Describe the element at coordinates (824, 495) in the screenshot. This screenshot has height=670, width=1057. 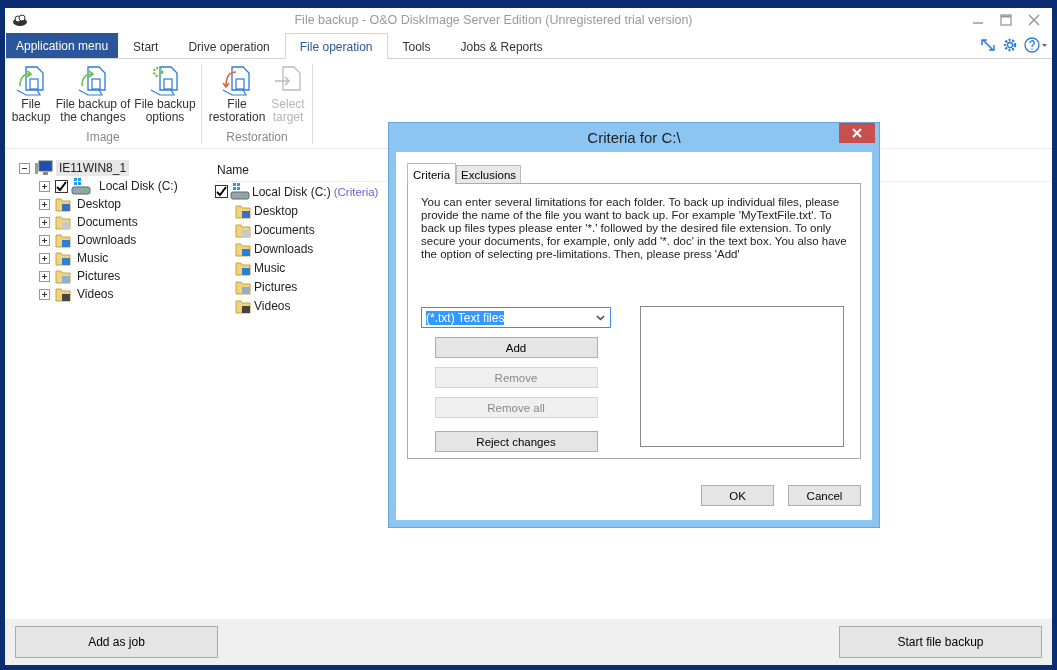
I see `cancel-button: Cancel` at that location.